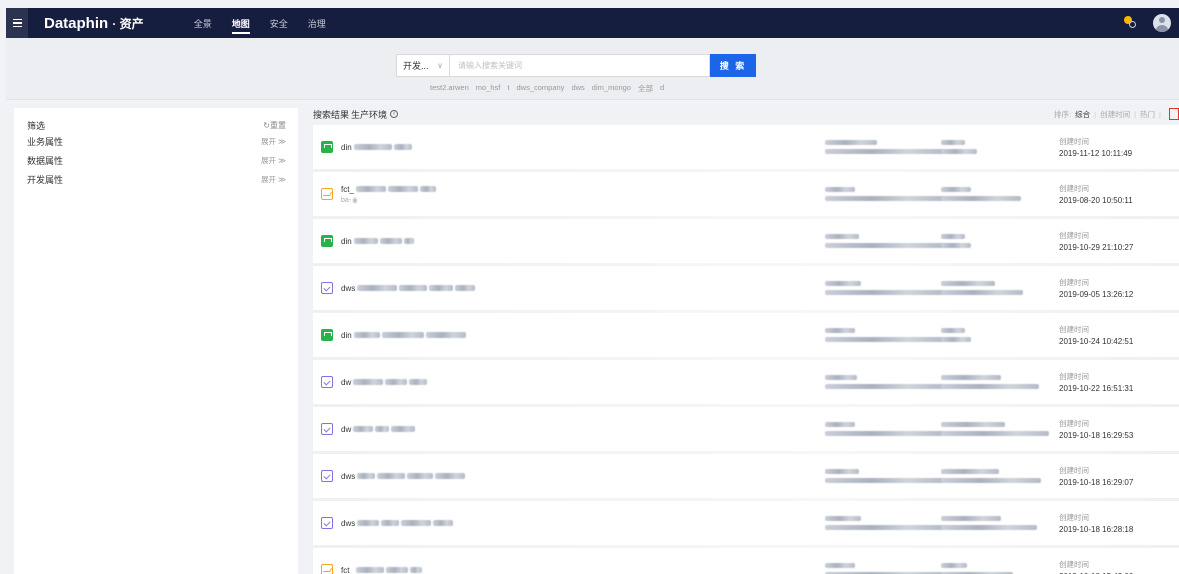 This screenshot has height=574, width=1179. I want to click on asset-owner-col, so click(884, 241).